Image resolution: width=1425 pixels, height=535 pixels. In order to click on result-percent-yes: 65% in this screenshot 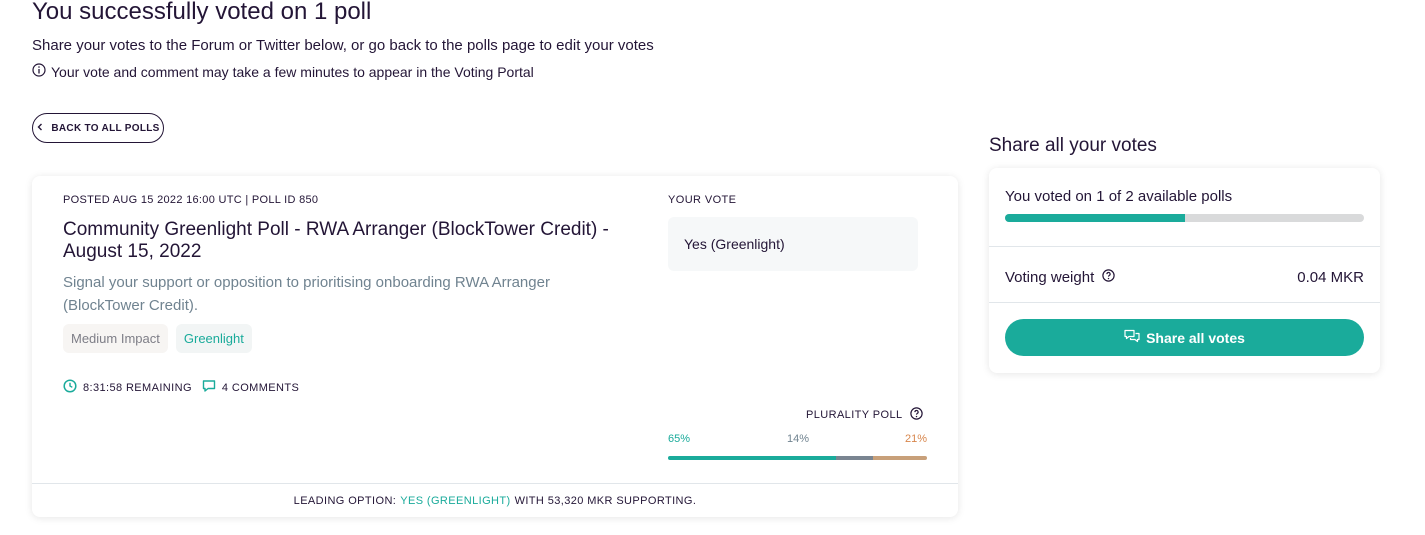, I will do `click(679, 439)`.